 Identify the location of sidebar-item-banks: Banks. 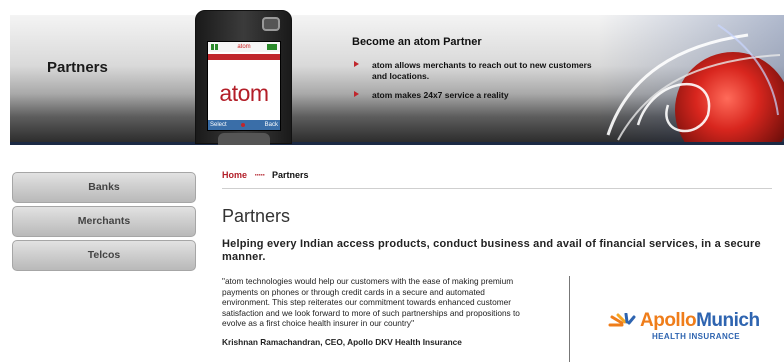
(104, 187).